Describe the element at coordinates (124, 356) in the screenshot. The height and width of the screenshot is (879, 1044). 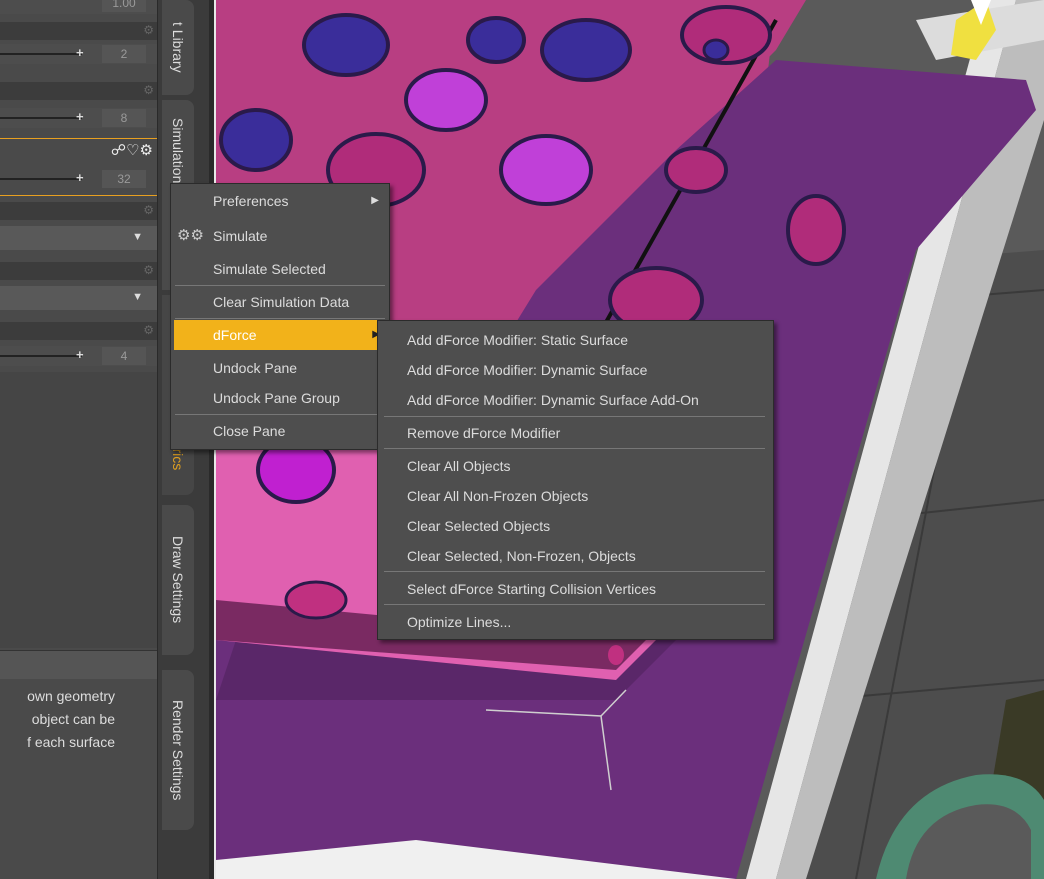
I see `parameter-value: 4` at that location.